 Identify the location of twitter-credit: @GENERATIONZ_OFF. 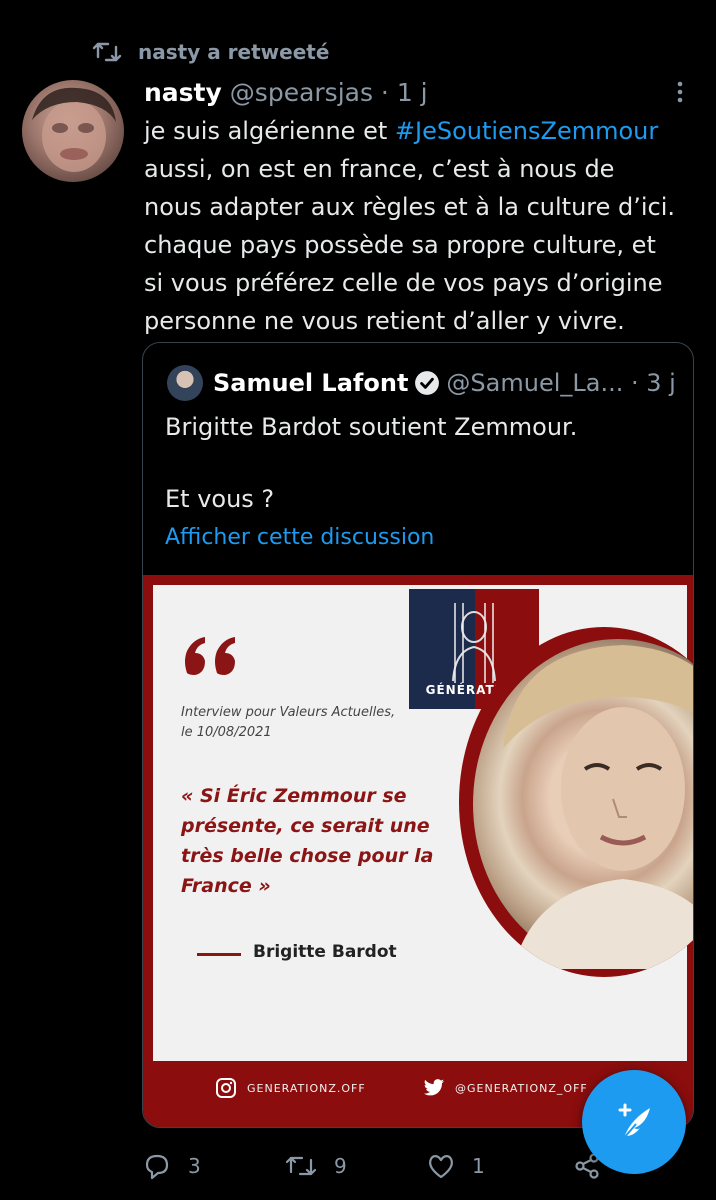
(505, 1088).